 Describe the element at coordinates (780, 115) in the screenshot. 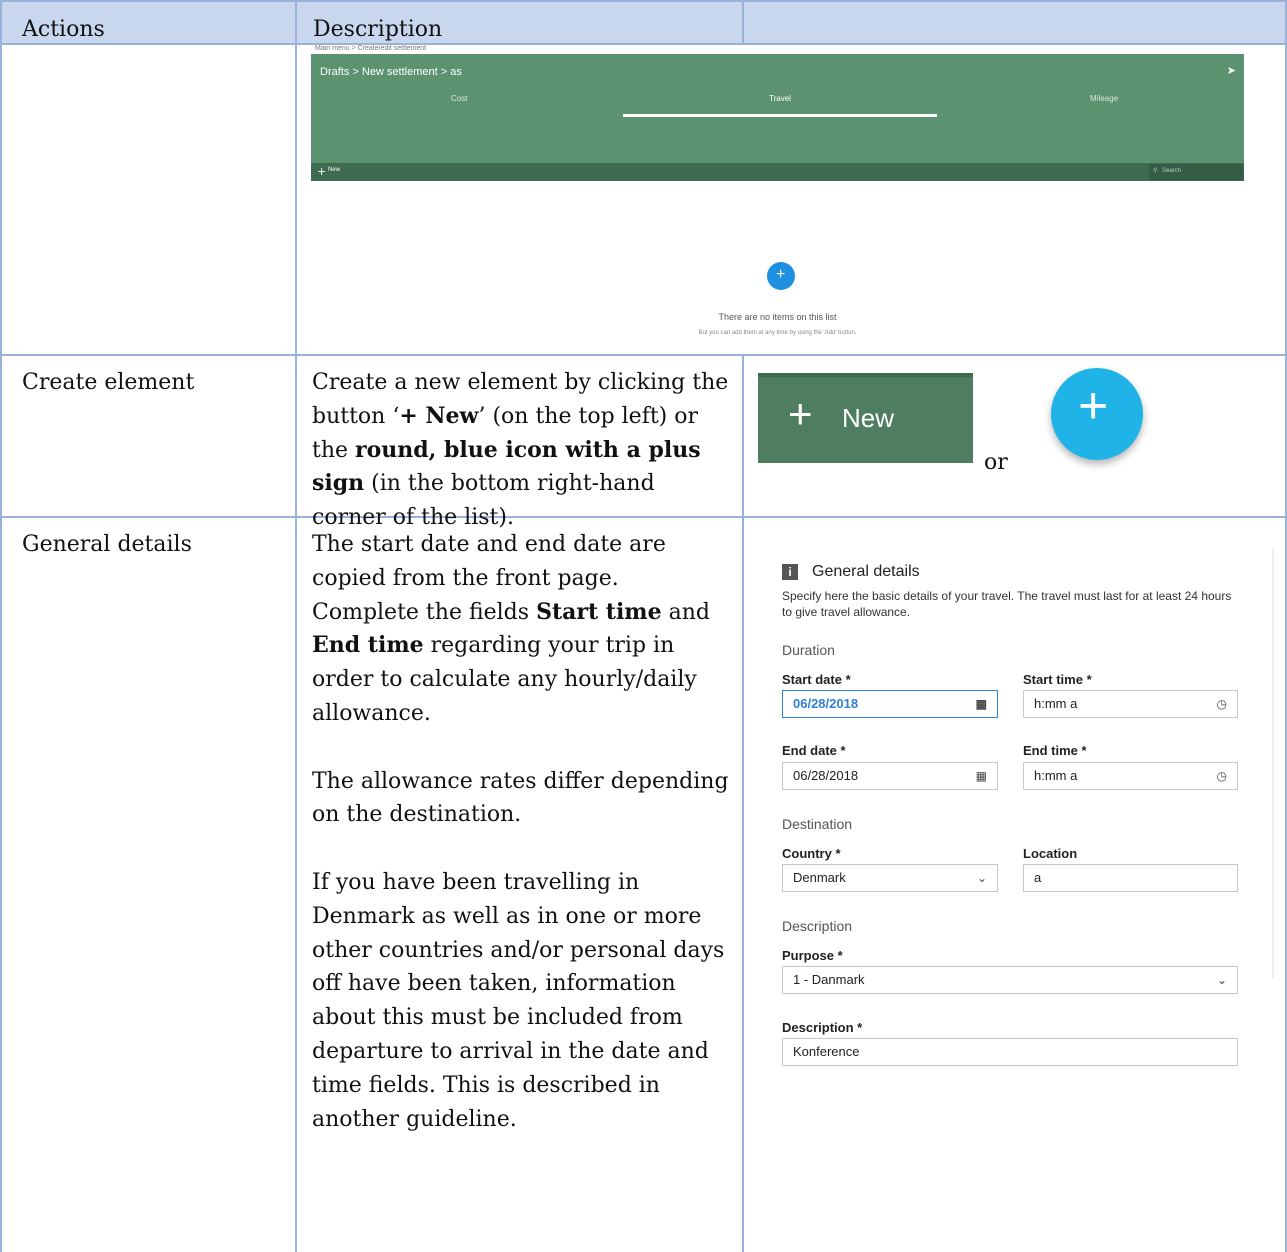

I see `active-tab-indicator` at that location.